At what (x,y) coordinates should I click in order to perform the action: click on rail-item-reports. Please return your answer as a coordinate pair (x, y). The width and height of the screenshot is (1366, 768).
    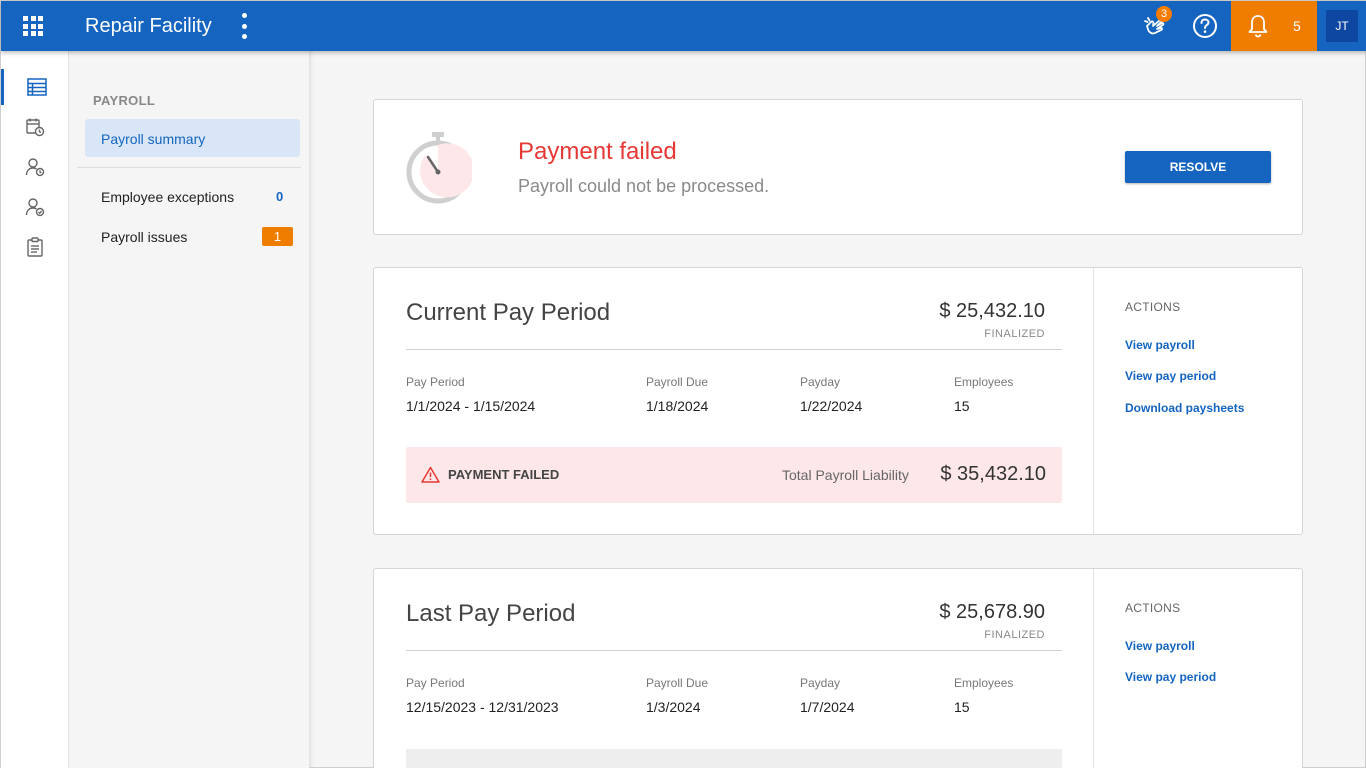
    Looking at the image, I should click on (35, 247).